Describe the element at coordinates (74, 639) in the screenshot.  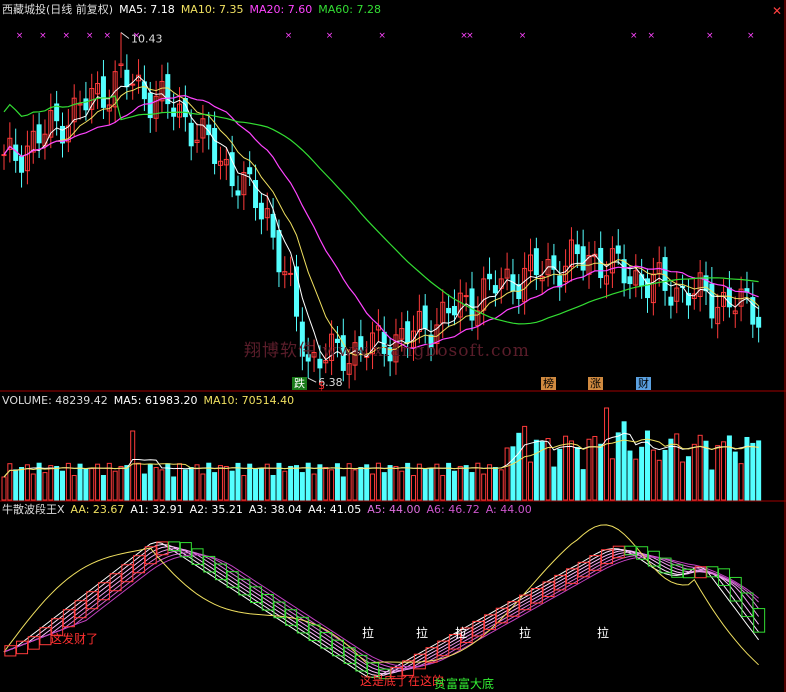
I see `note-left: 这发财了` at that location.